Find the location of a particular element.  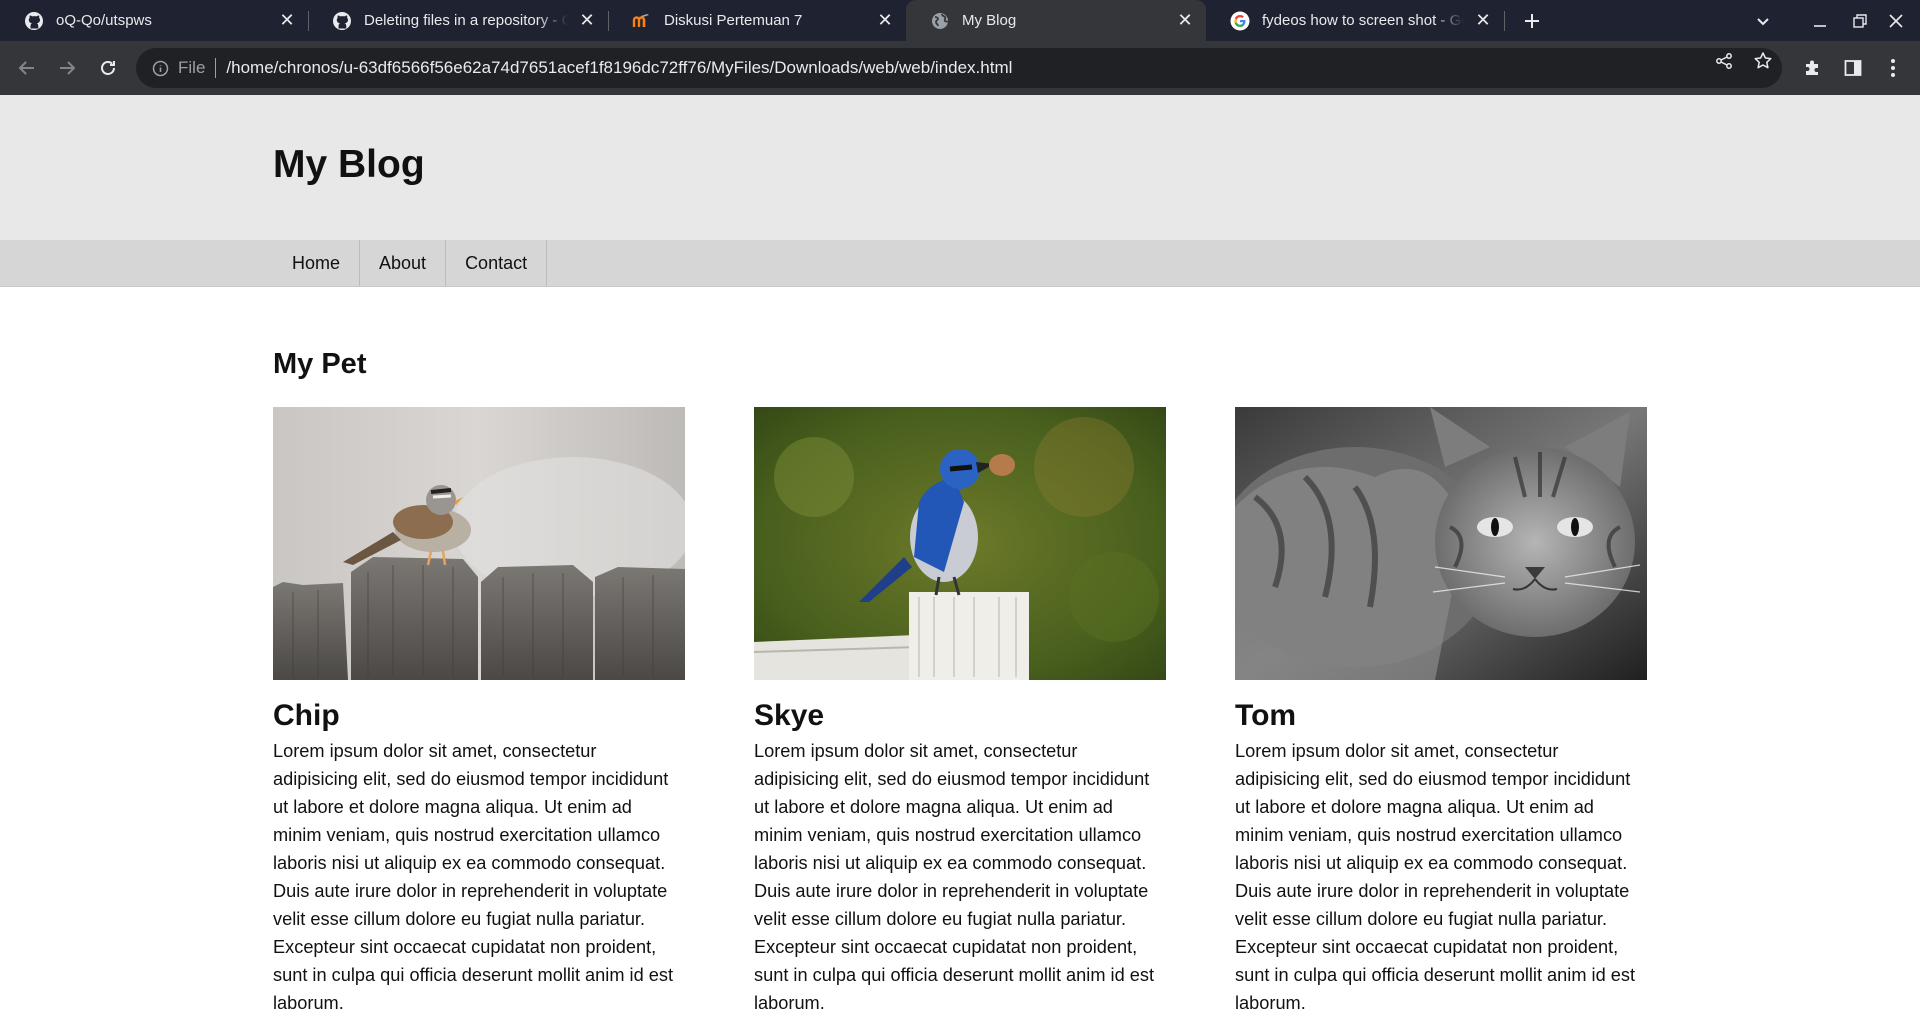

plus-icon is located at coordinates (1532, 20).